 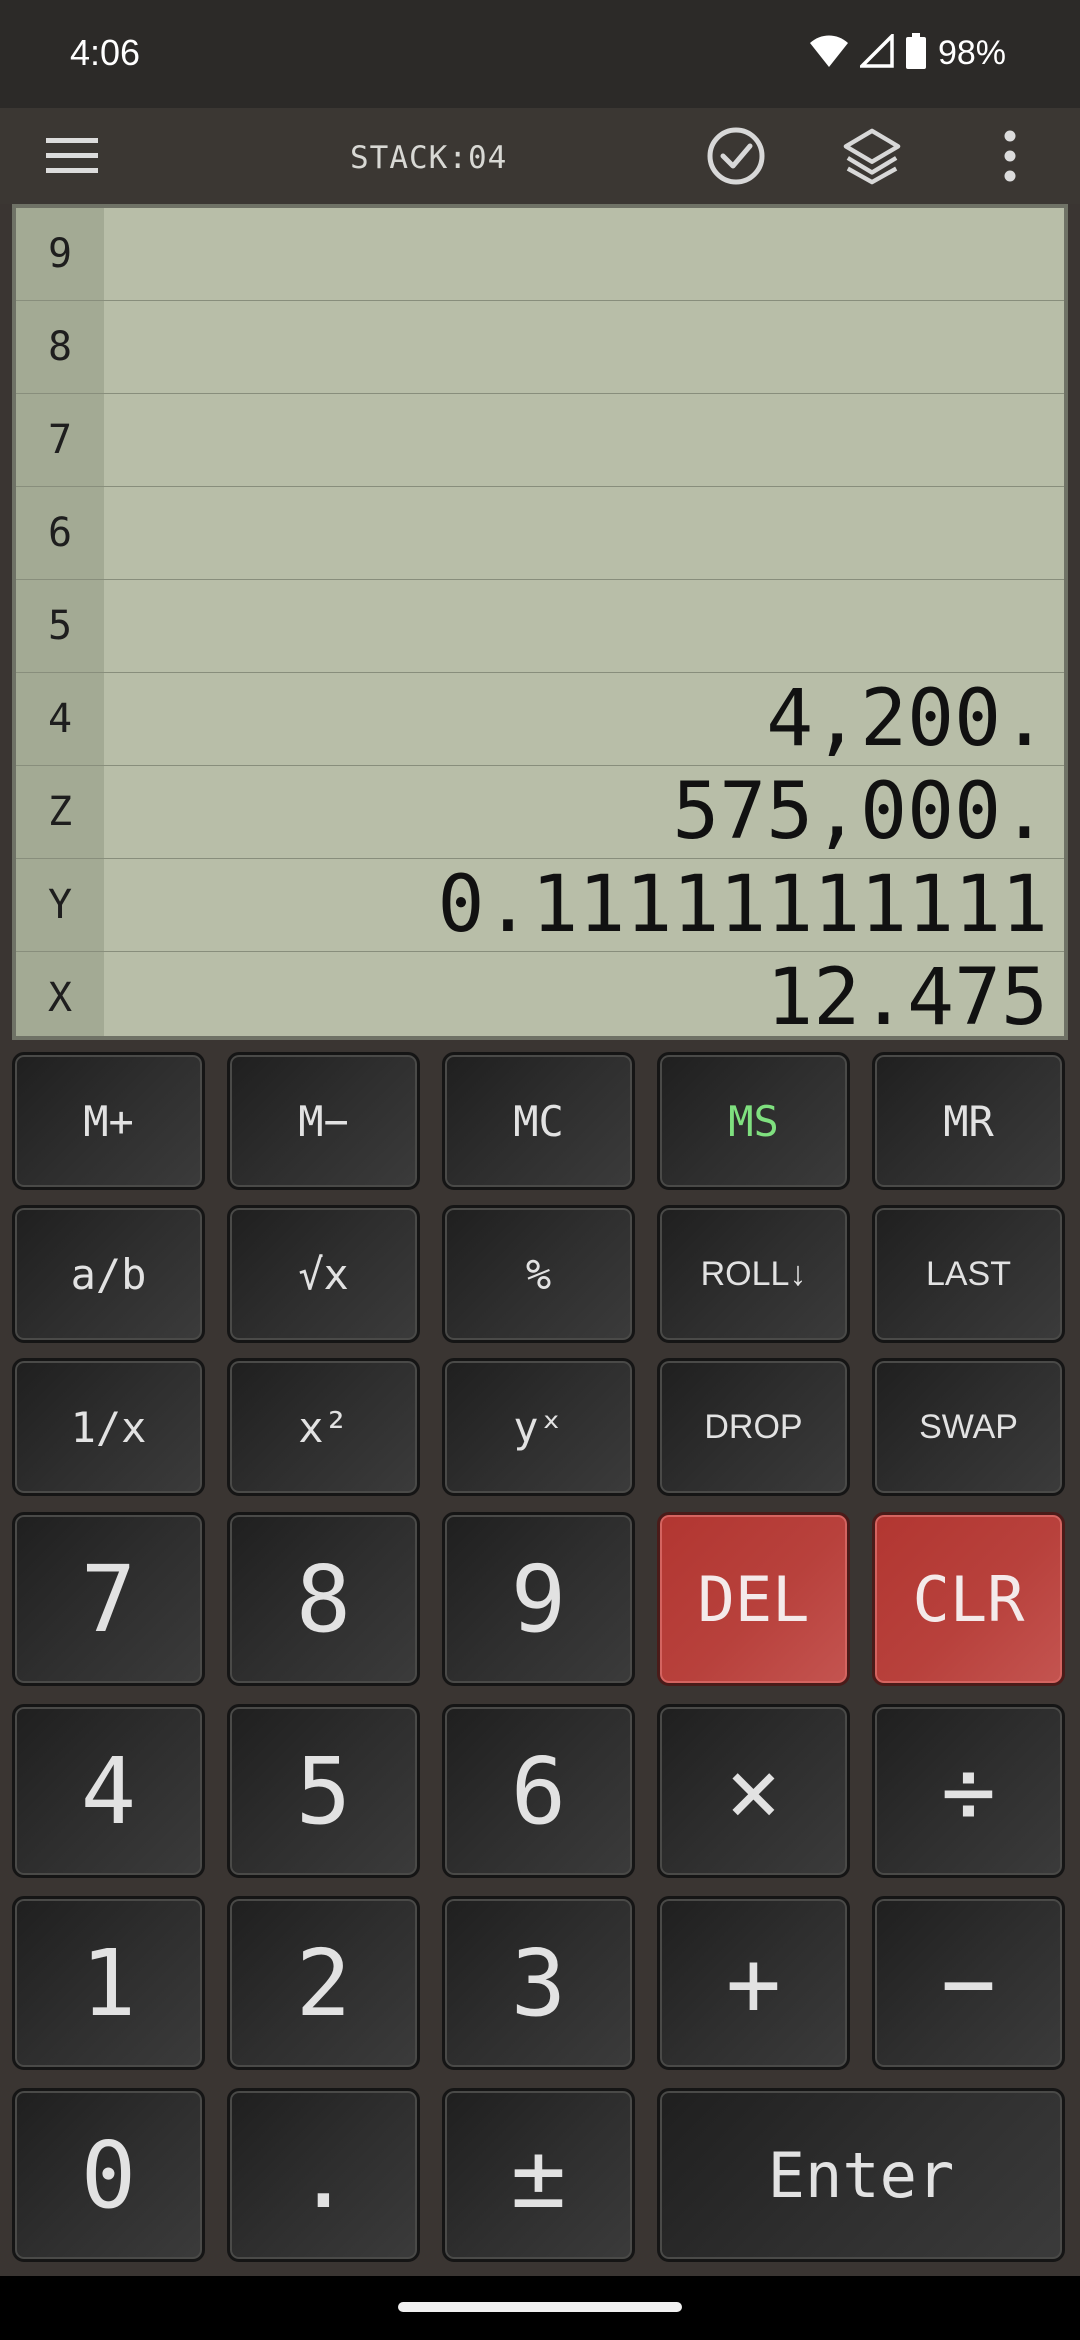 I want to click on wifi-icon, so click(x=828, y=53).